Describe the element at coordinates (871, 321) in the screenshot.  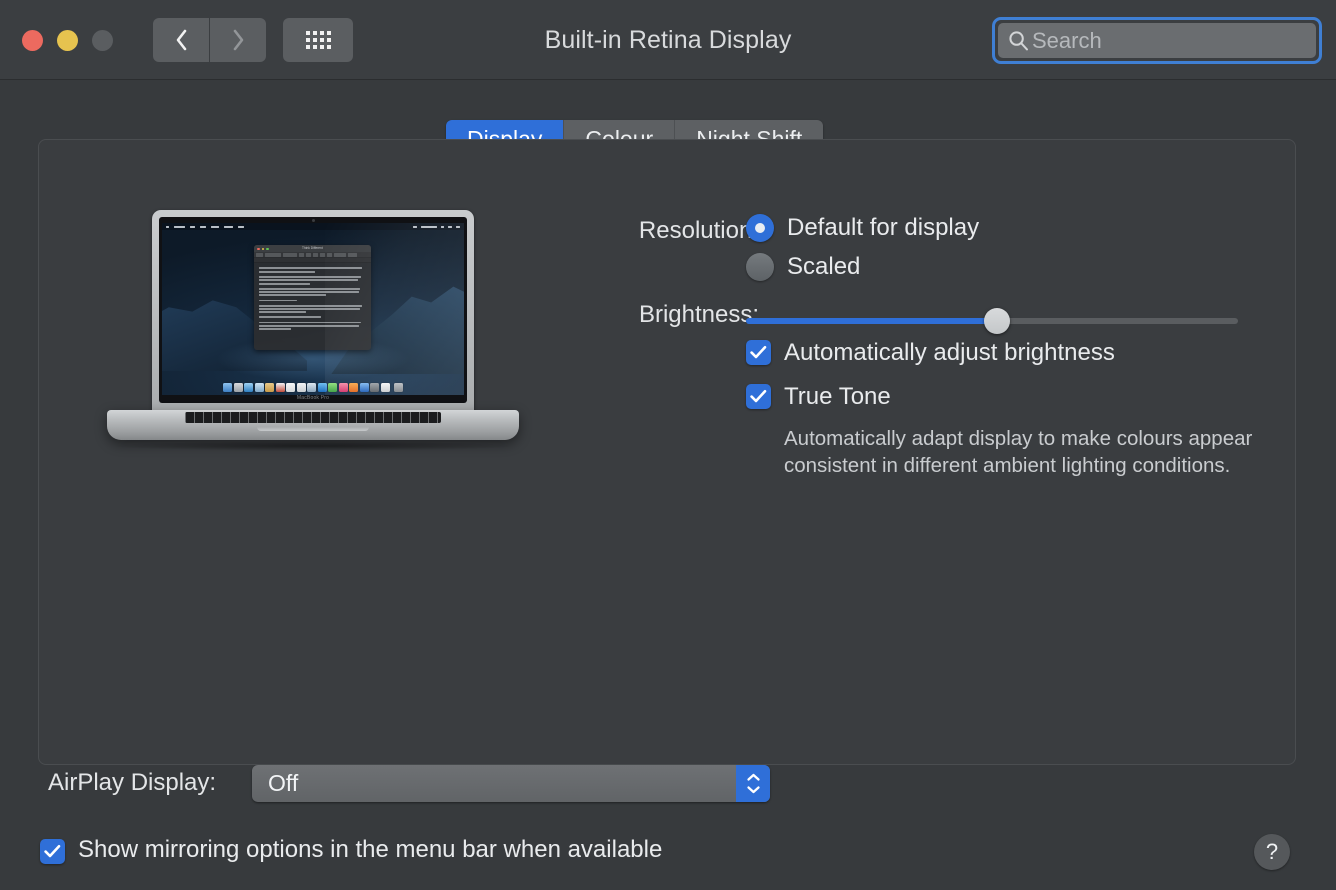
I see `brightness-slider-fill` at that location.